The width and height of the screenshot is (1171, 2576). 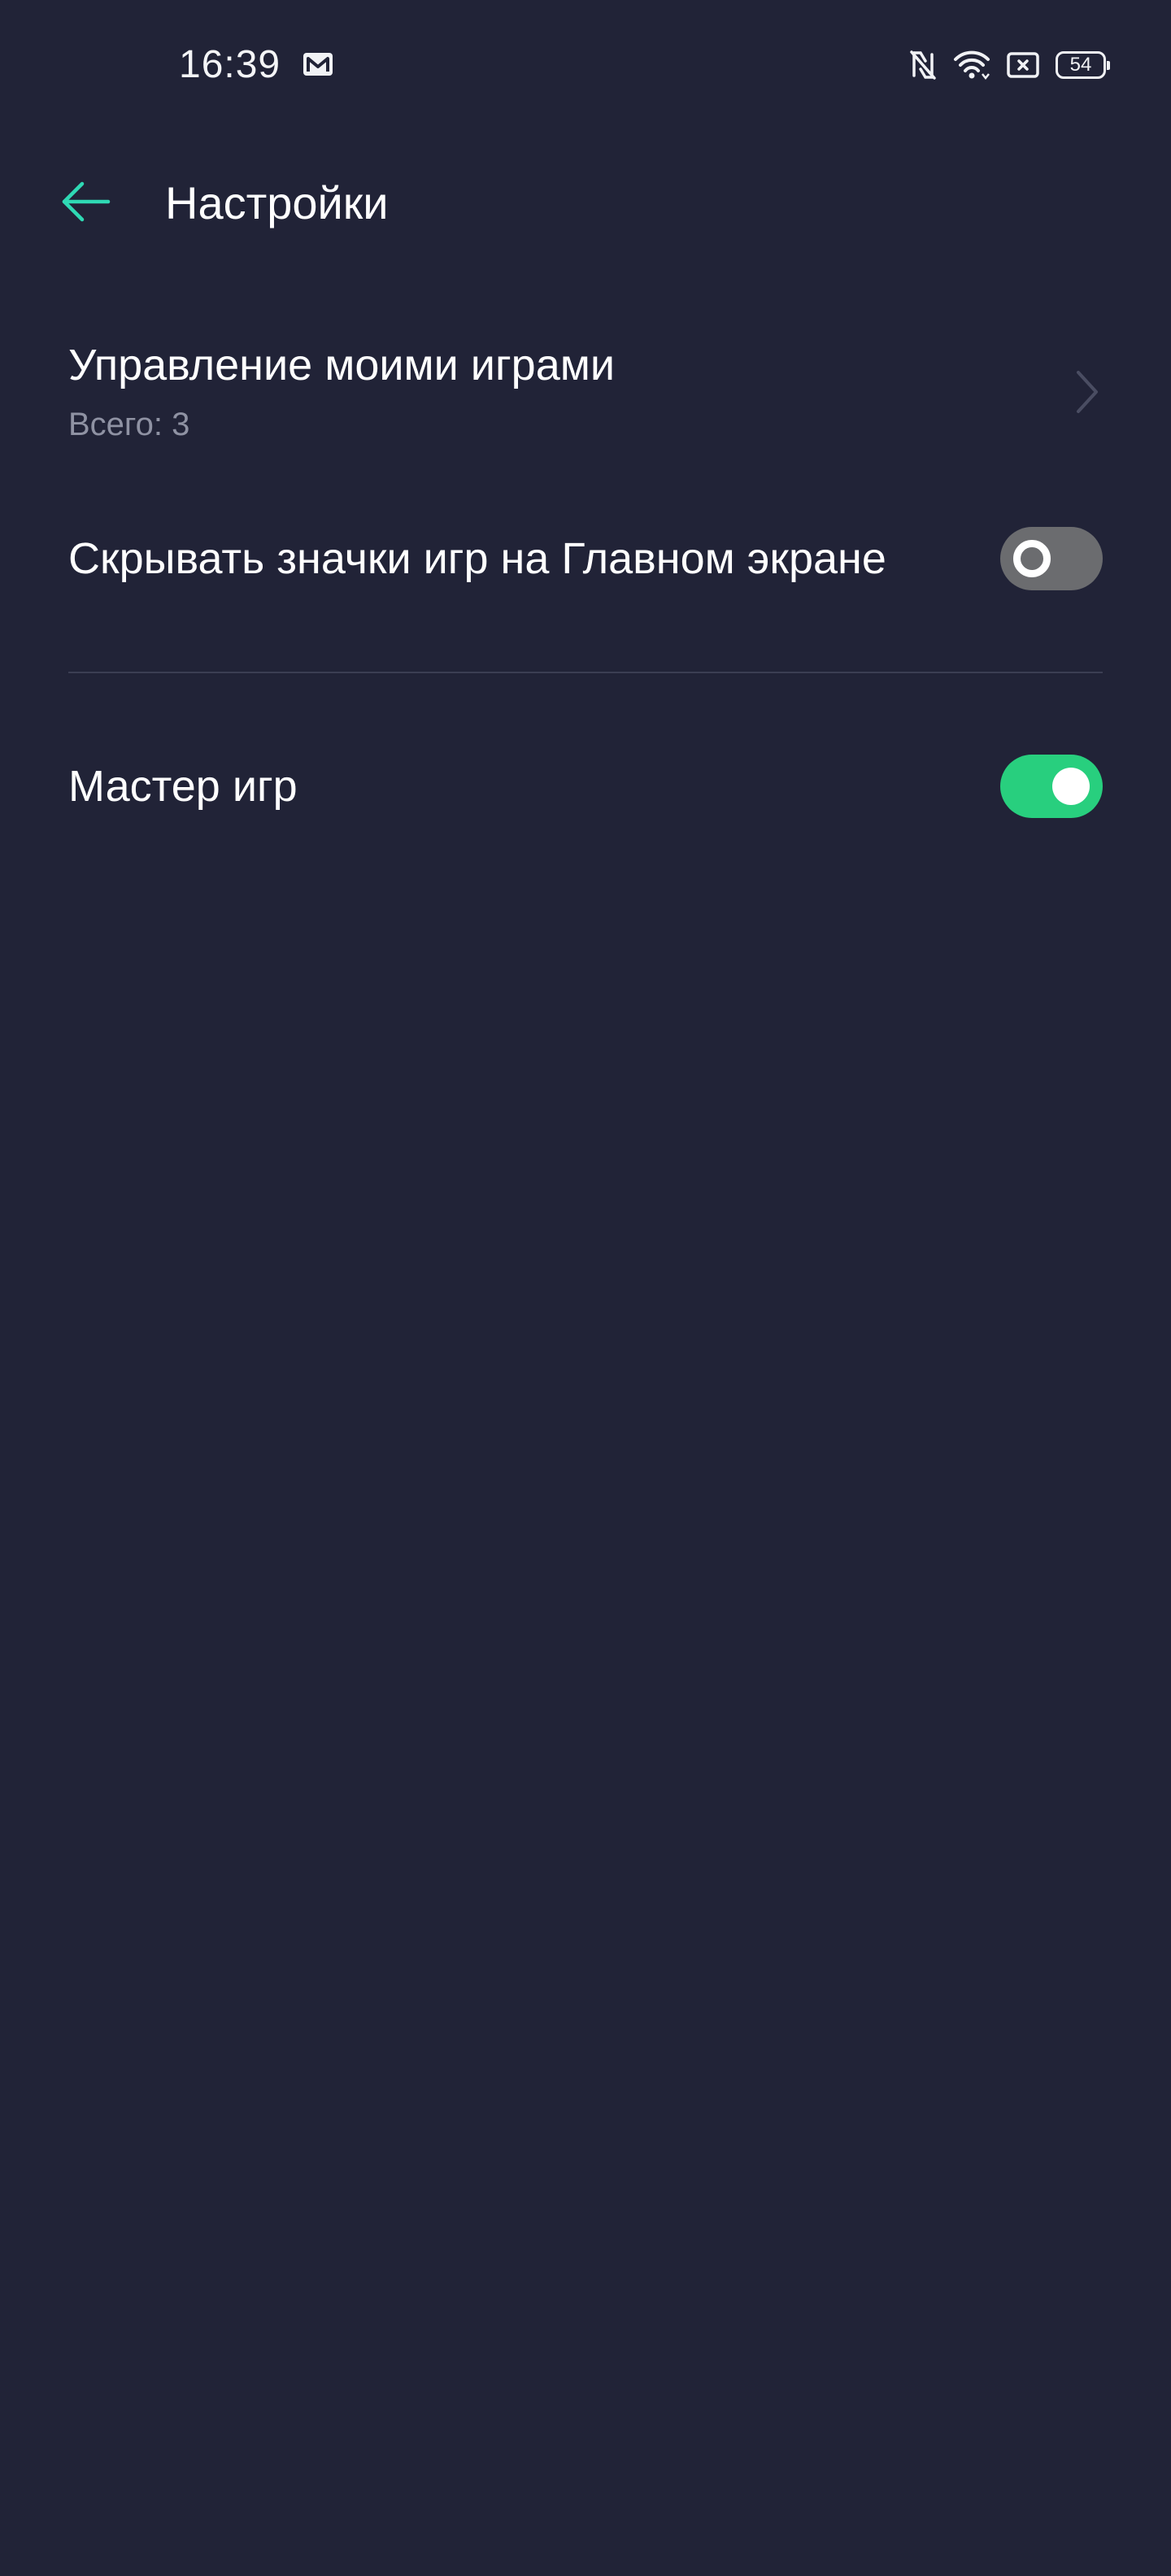 I want to click on game-master-toggle, so click(x=1052, y=787).